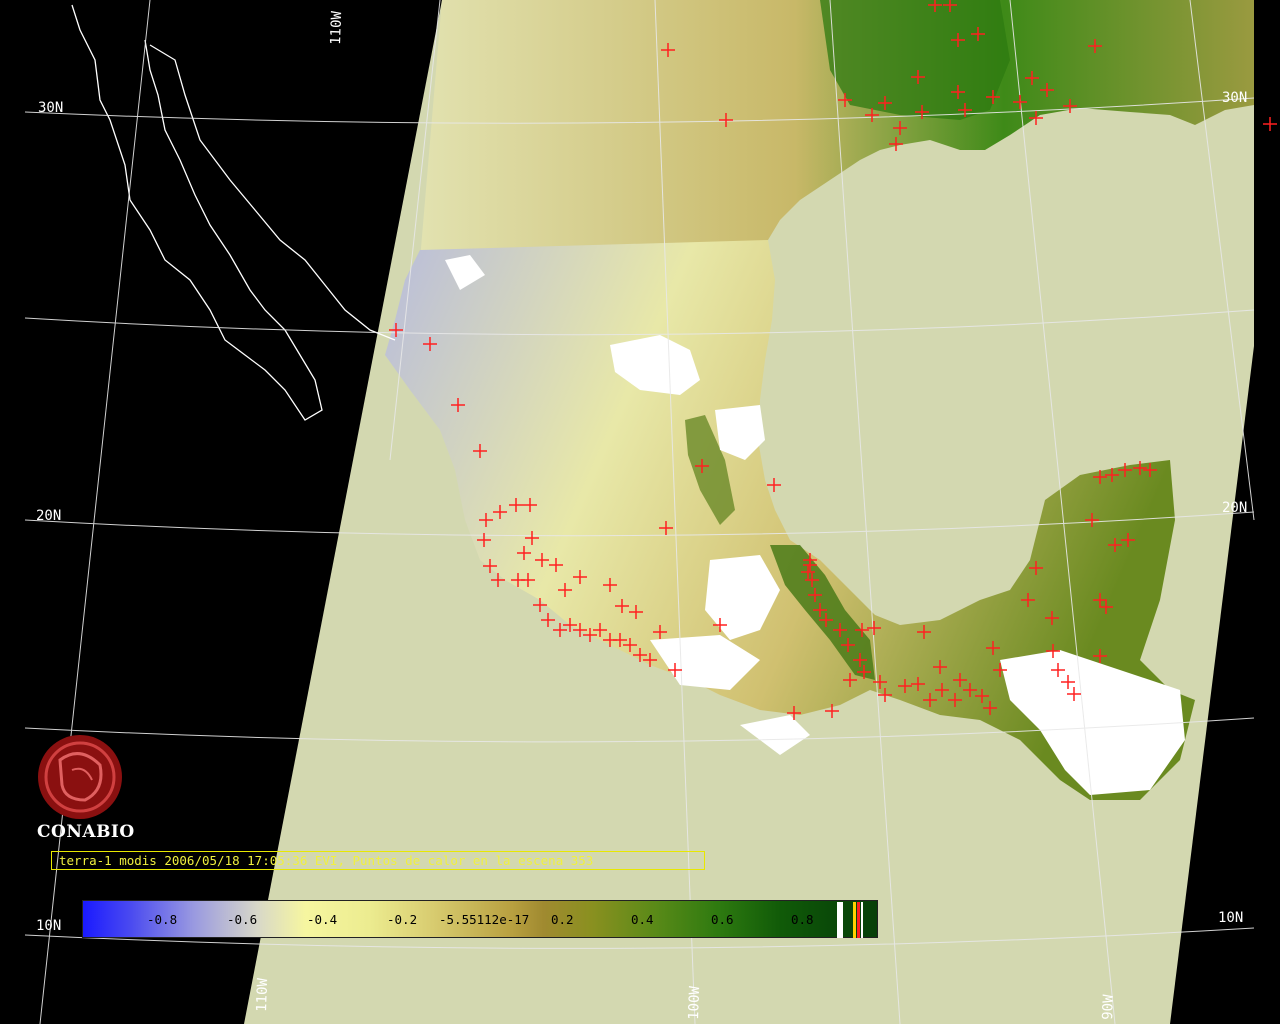  I want to click on hotspot-marker, so click(1270, 124).